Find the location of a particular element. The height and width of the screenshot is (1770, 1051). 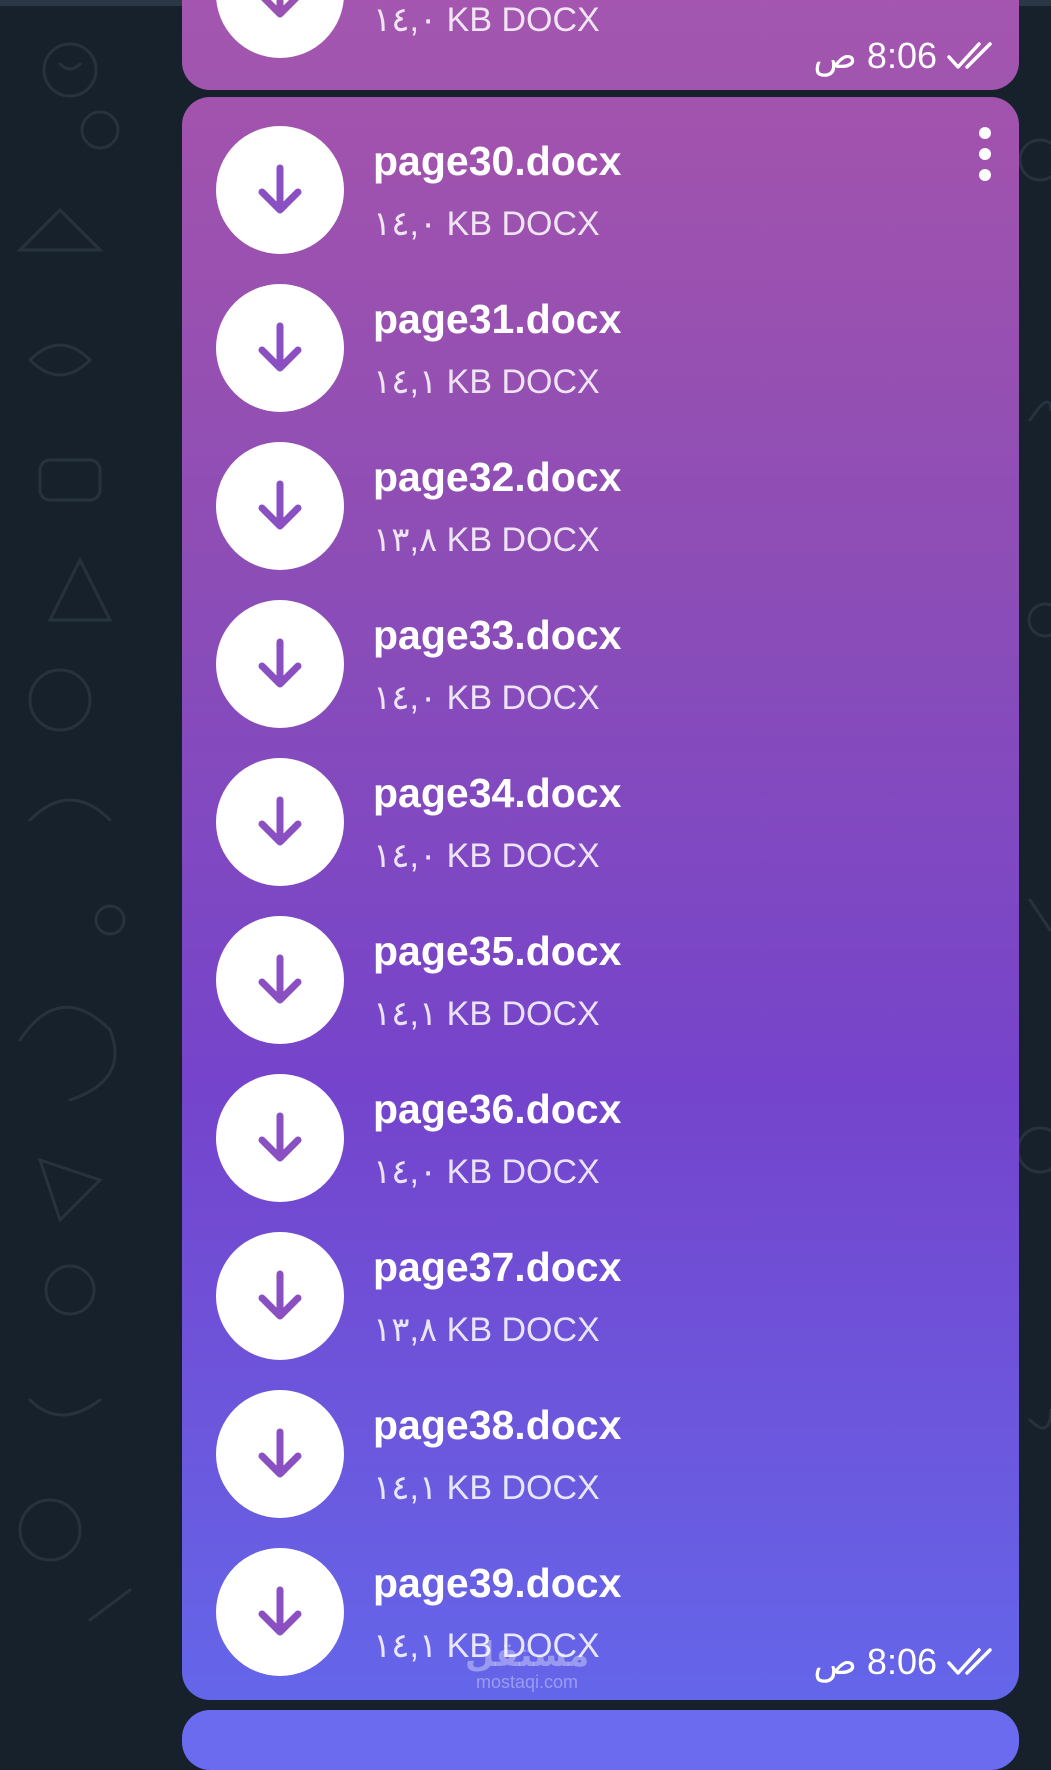

file-name: page31.docx is located at coordinates (497, 319).